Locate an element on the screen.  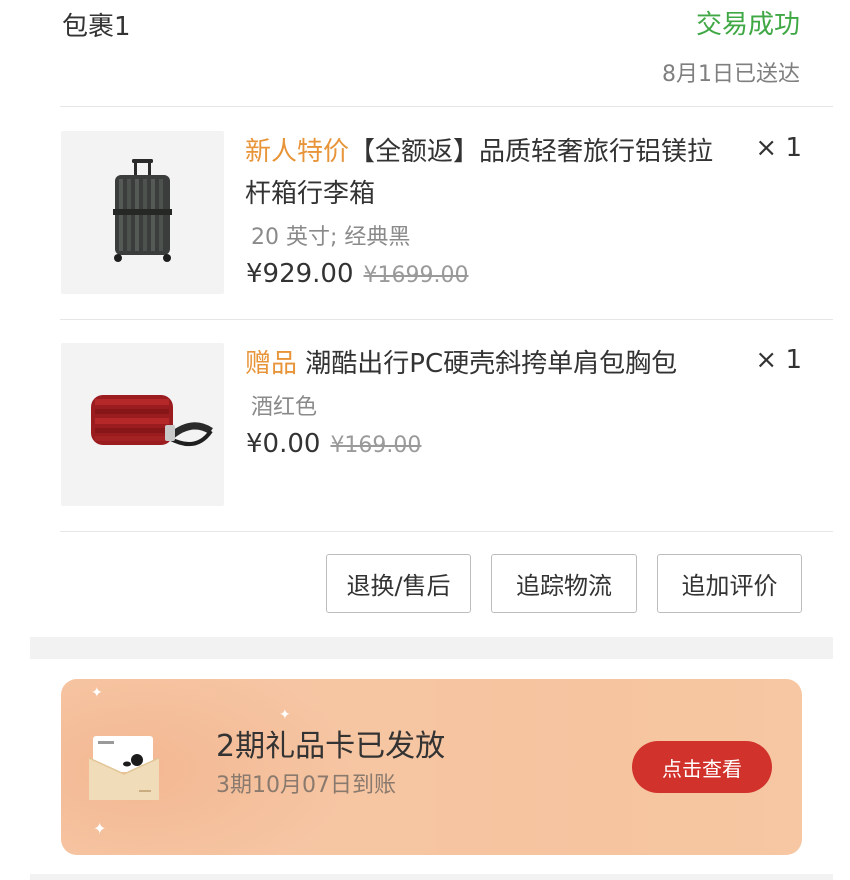
package-title: 包裹1 is located at coordinates (96, 27).